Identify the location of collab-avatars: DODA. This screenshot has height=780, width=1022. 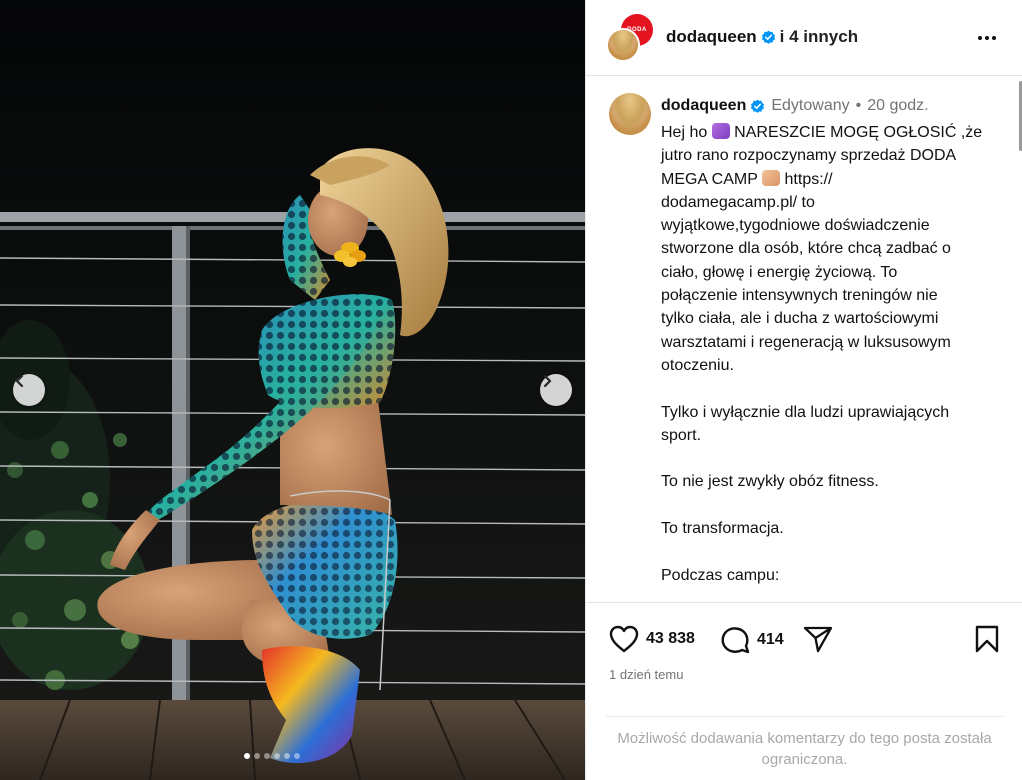
(631, 38).